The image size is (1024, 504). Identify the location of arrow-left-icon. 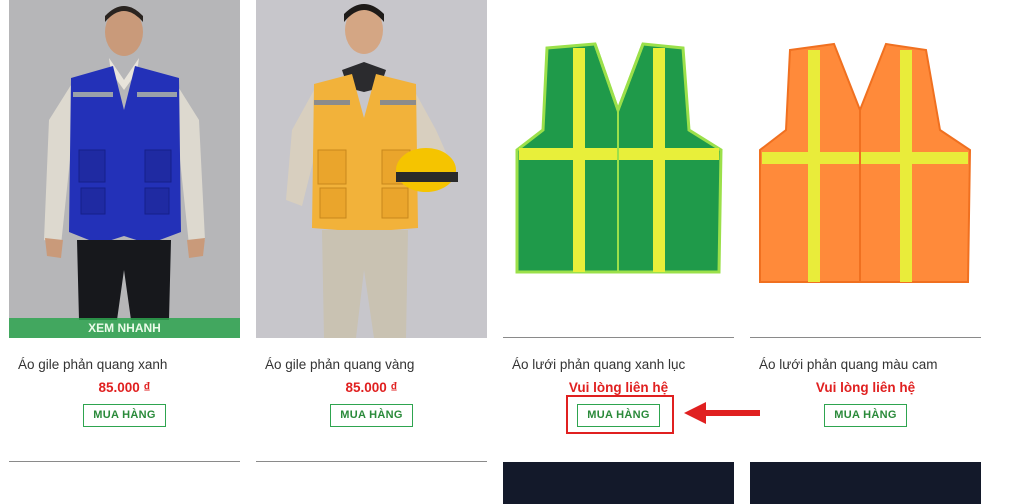
(722, 413).